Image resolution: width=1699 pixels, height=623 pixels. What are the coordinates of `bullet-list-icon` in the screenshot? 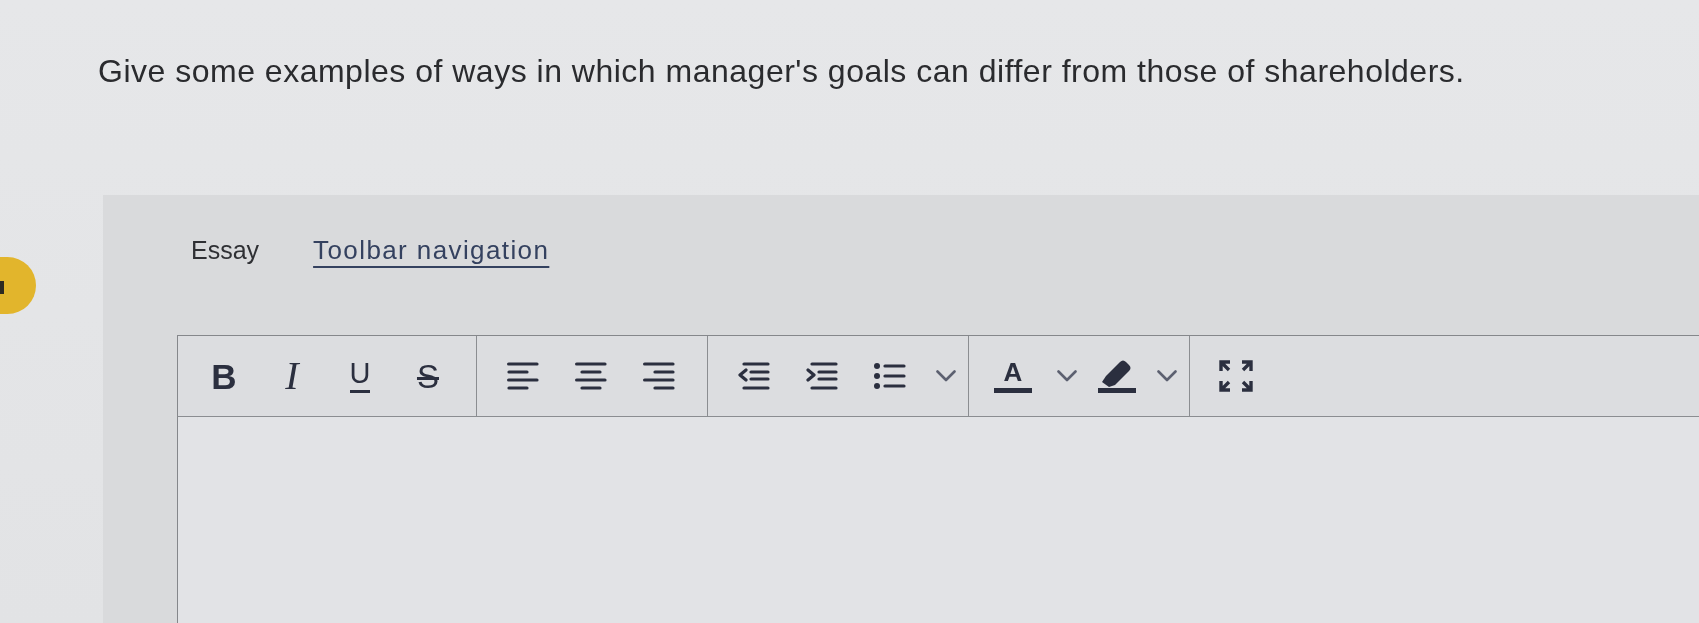 It's located at (890, 376).